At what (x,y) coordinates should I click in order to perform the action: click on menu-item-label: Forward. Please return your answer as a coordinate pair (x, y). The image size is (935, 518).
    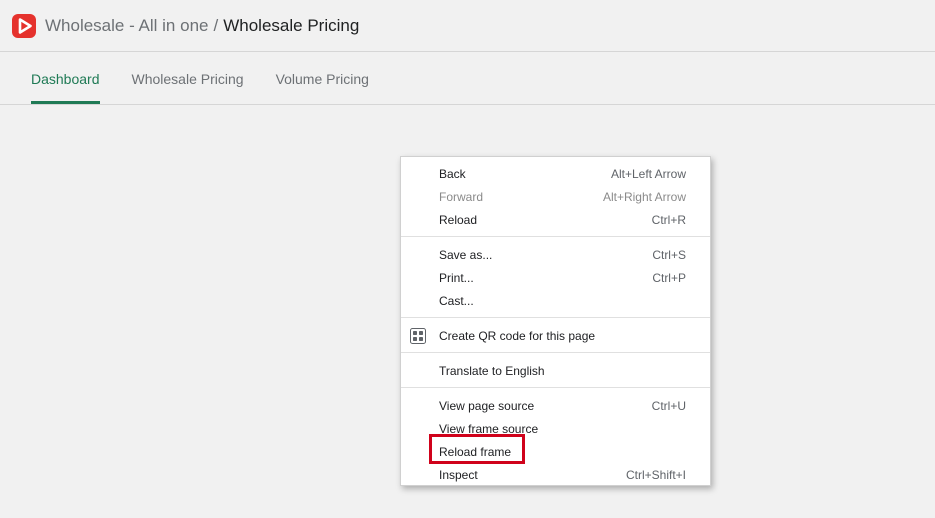
    Looking at the image, I should click on (461, 196).